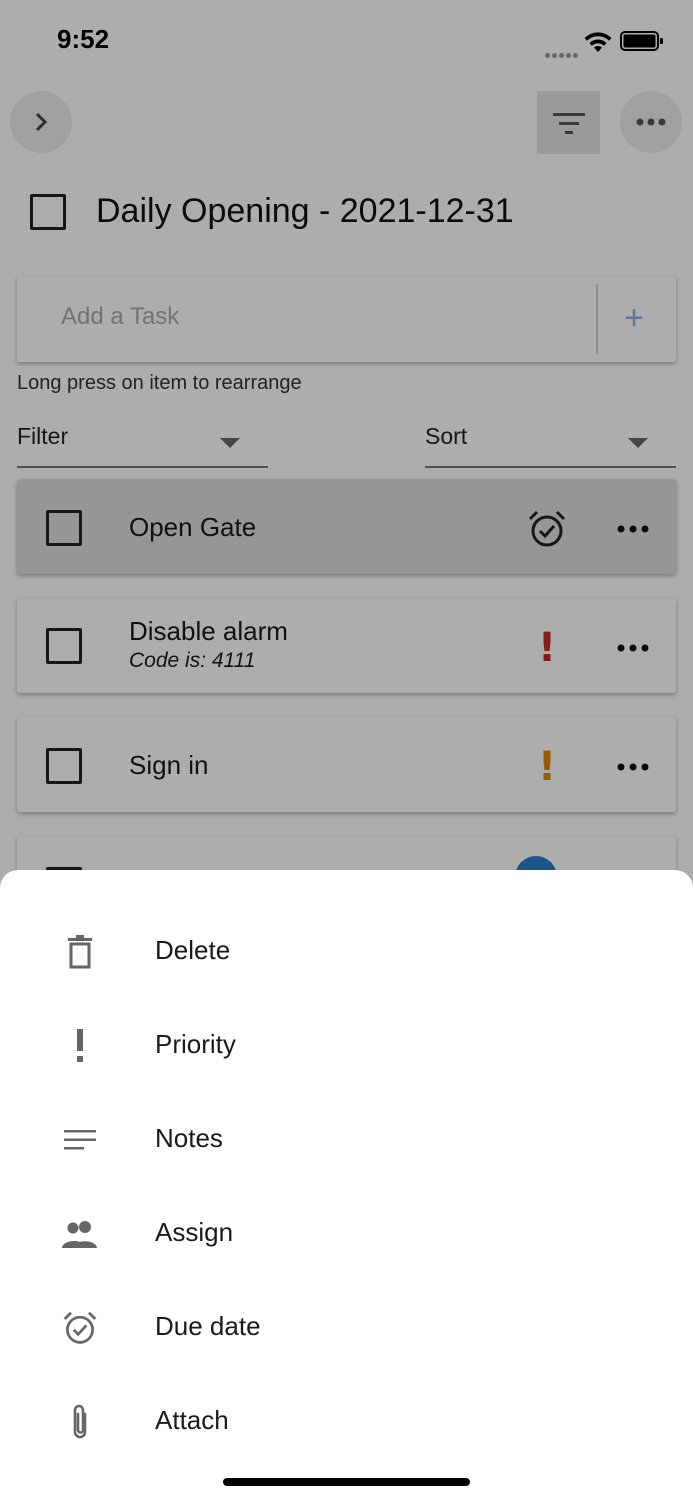 This screenshot has height=1500, width=693. I want to click on attach-label: Attach, so click(192, 1420).